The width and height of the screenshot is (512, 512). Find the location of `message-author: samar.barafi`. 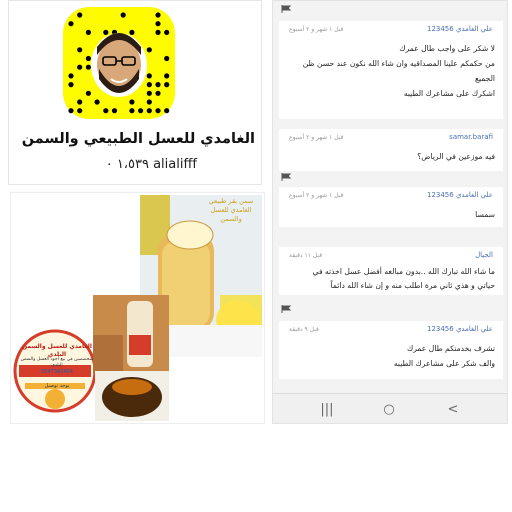

message-author: samar.barafi is located at coordinates (471, 137).